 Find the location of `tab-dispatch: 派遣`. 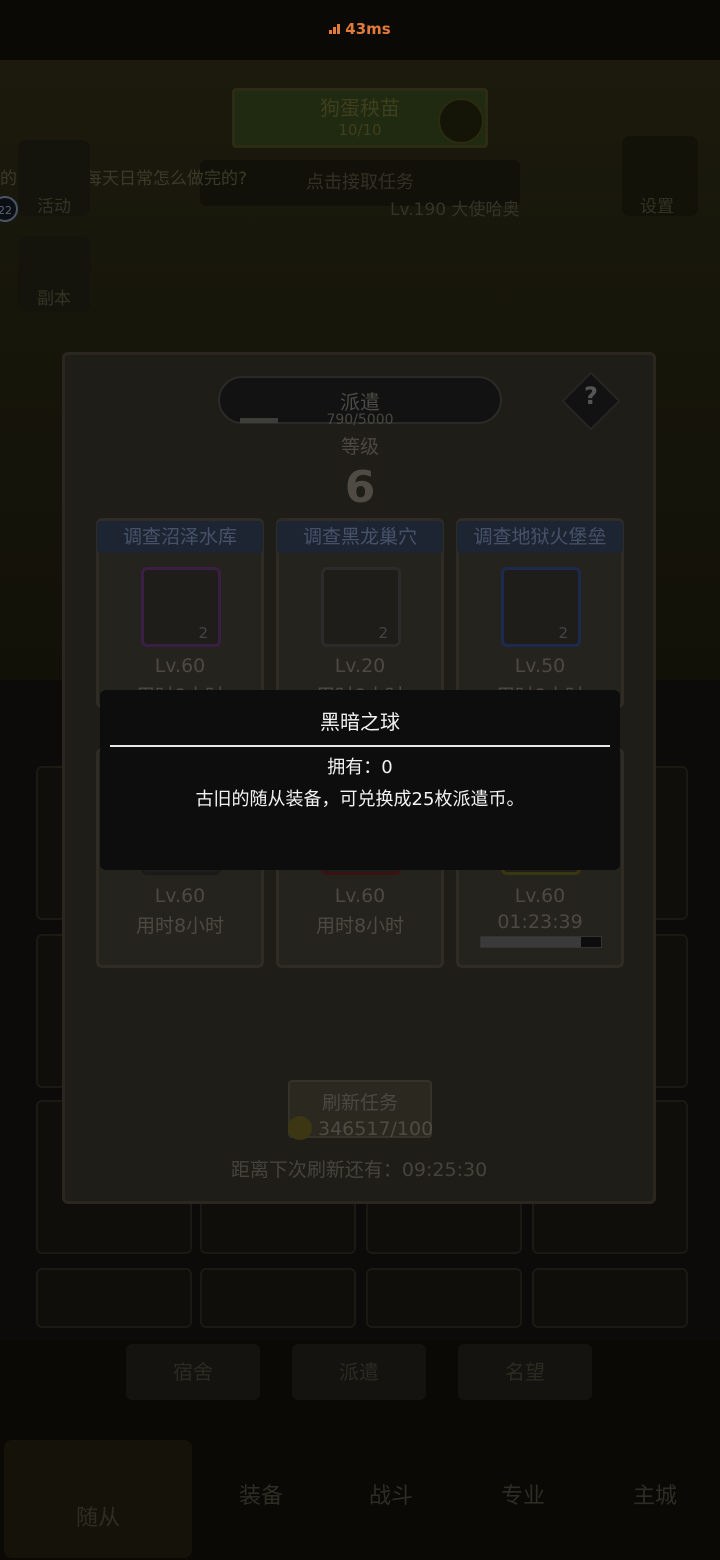

tab-dispatch: 派遣 is located at coordinates (359, 1372).